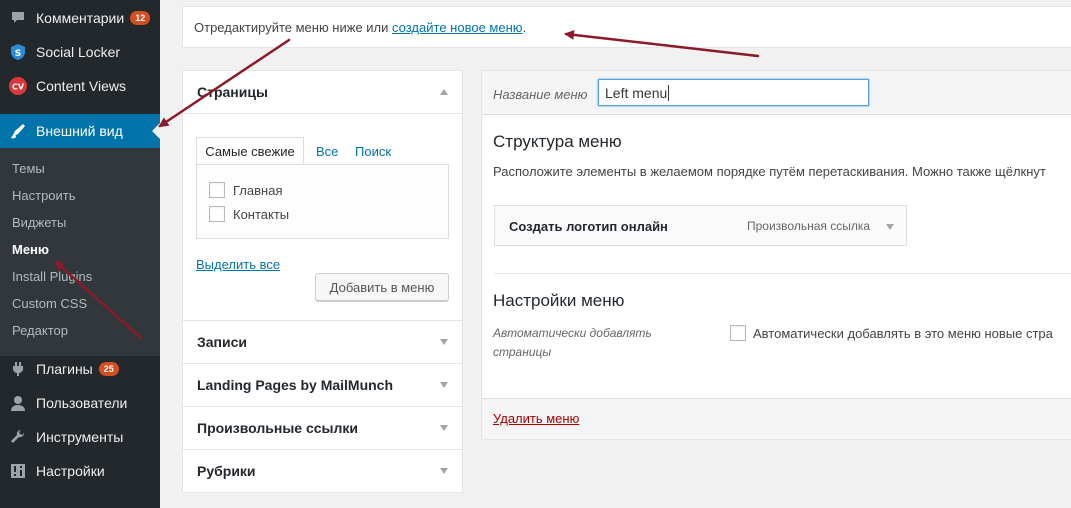 This screenshot has width=1071, height=508. I want to click on notice-text: Отредактируйте меню ниже или, so click(291, 27).